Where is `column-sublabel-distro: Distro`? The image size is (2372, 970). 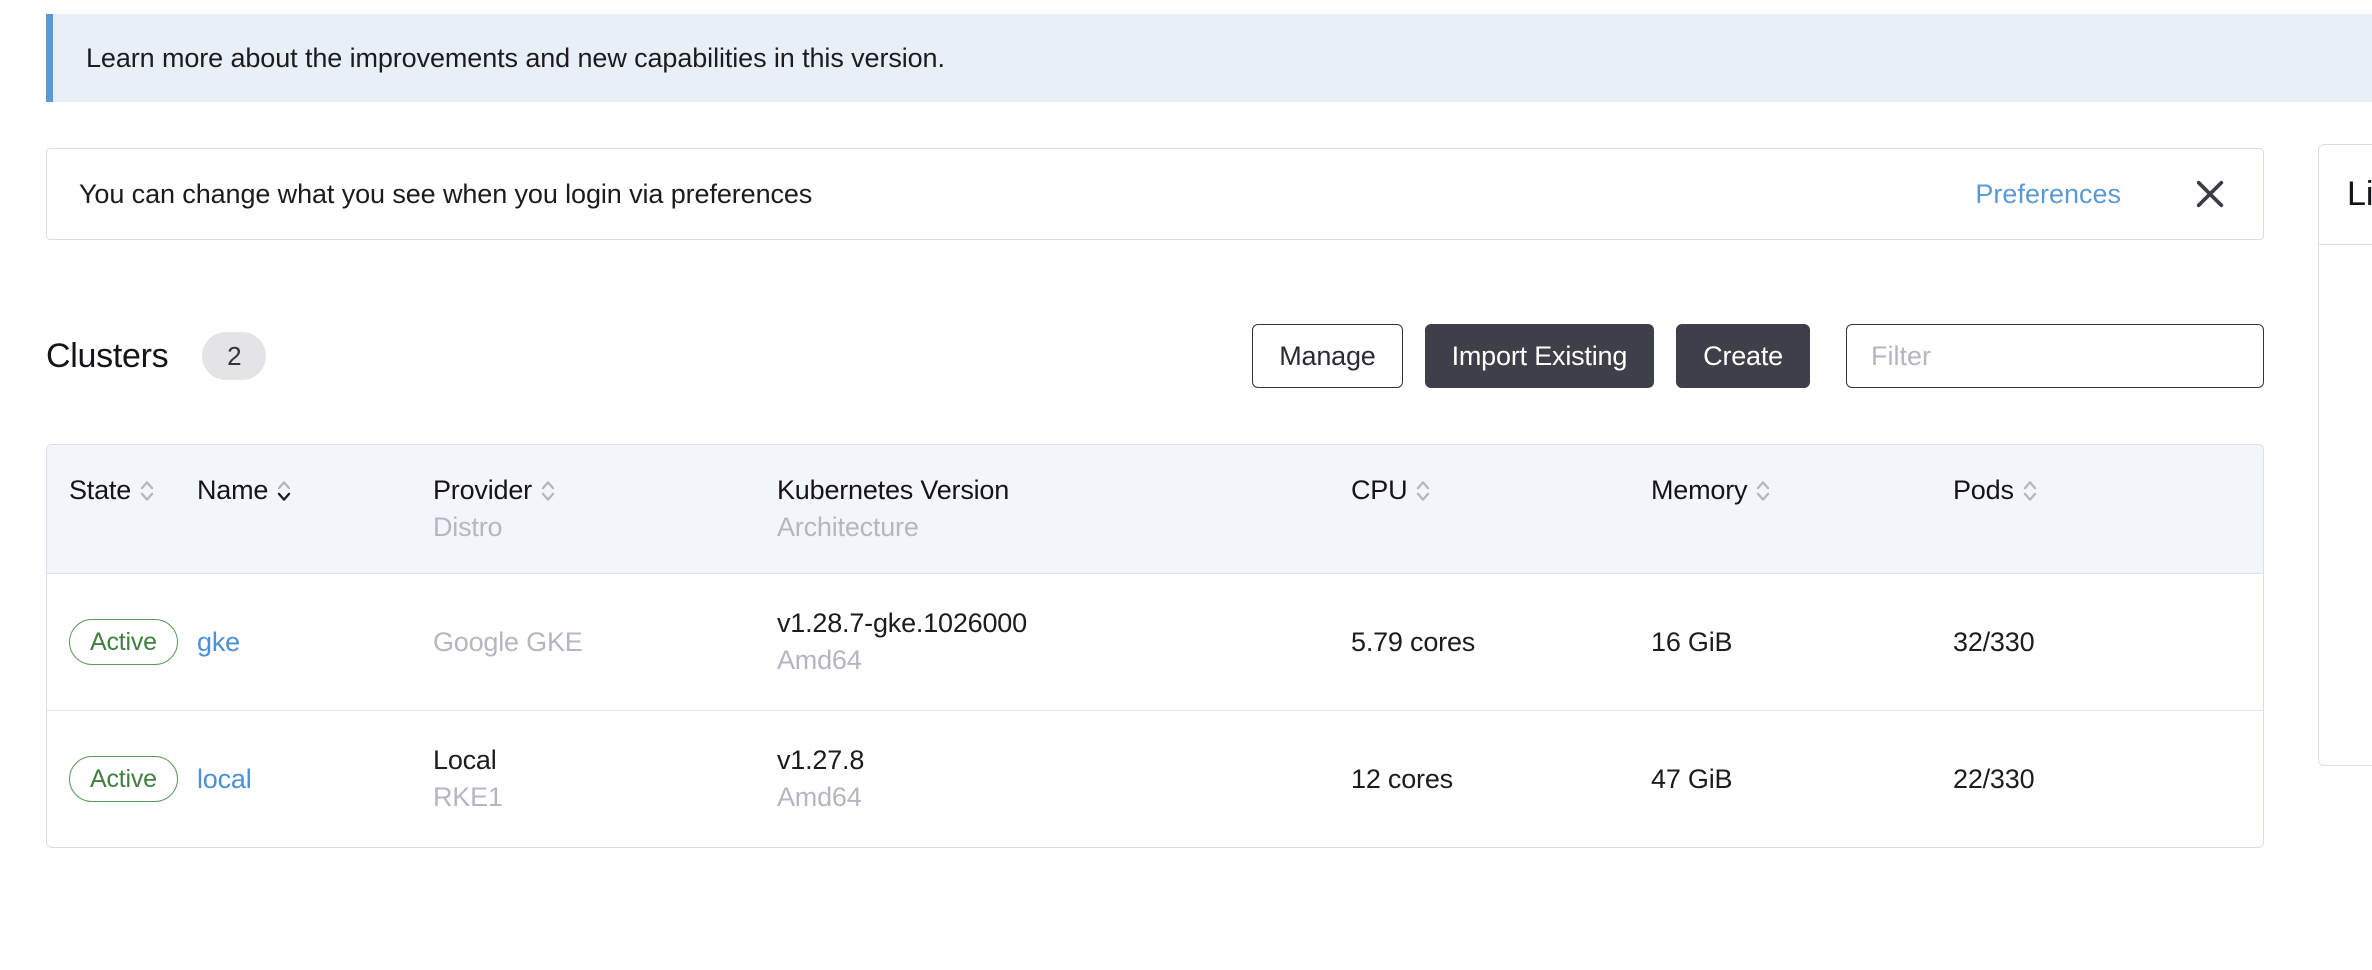 column-sublabel-distro: Distro is located at coordinates (468, 527).